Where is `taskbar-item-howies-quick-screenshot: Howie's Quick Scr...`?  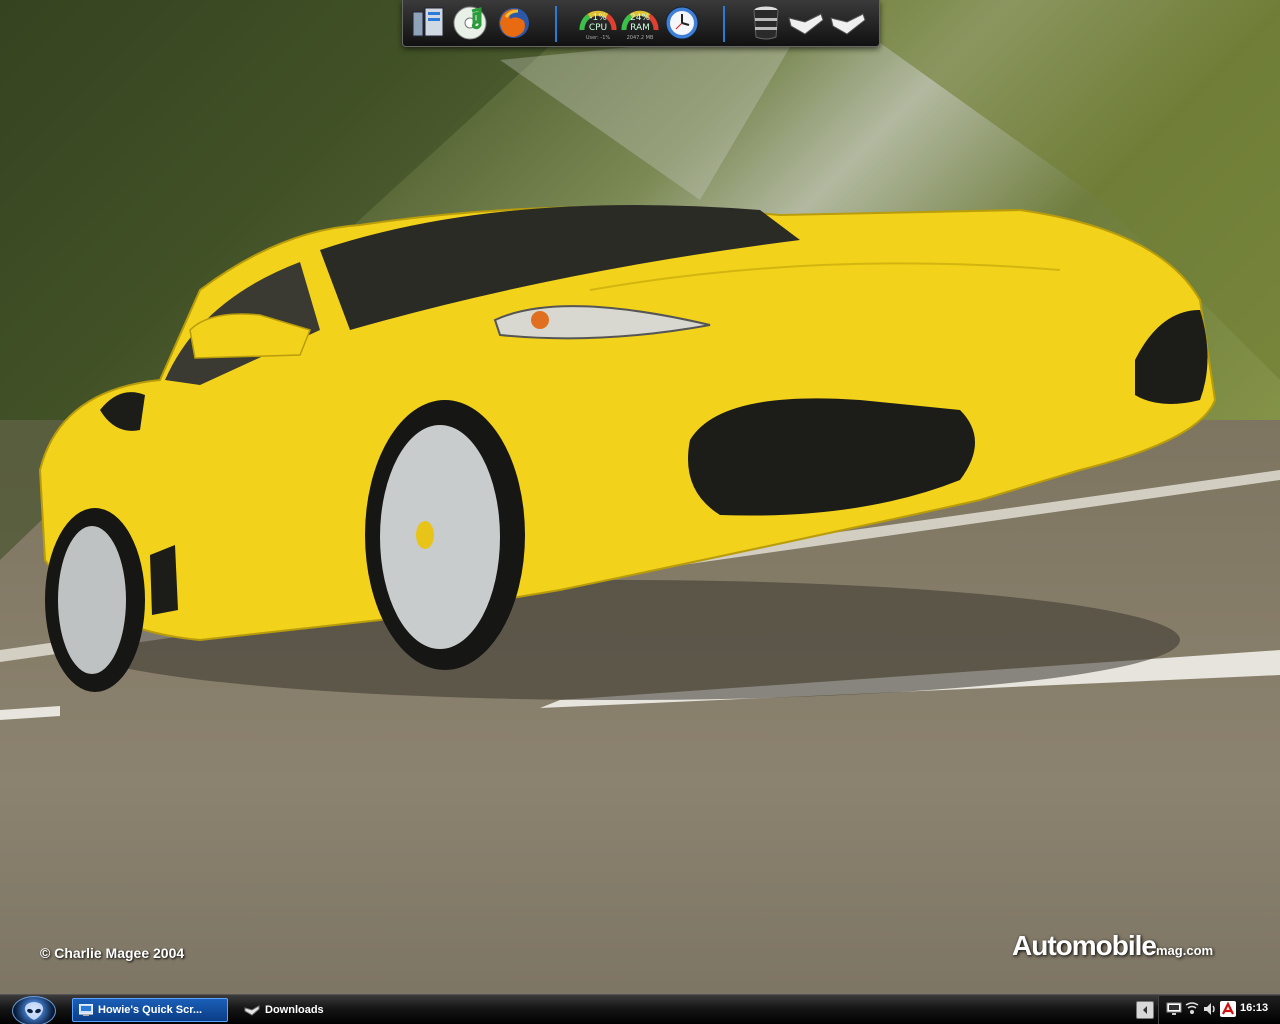 taskbar-item-howies-quick-screenshot: Howie's Quick Scr... is located at coordinates (150, 1010).